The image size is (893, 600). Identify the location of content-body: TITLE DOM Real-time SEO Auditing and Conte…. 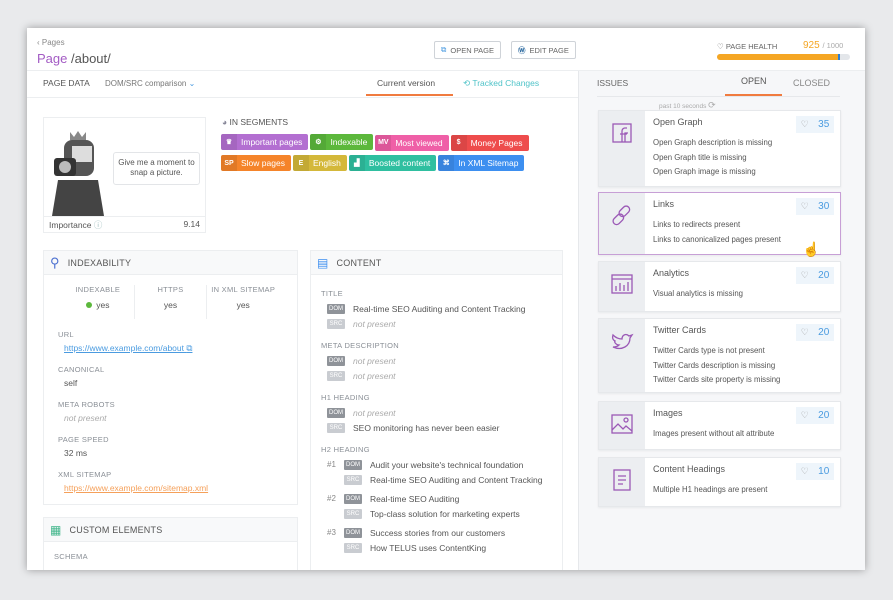
(436, 417).